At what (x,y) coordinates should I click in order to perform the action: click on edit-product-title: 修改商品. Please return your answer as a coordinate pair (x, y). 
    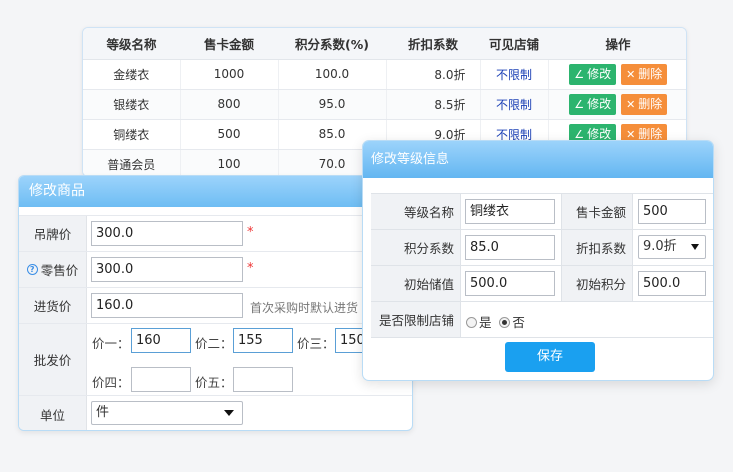
    Looking at the image, I should click on (215, 191).